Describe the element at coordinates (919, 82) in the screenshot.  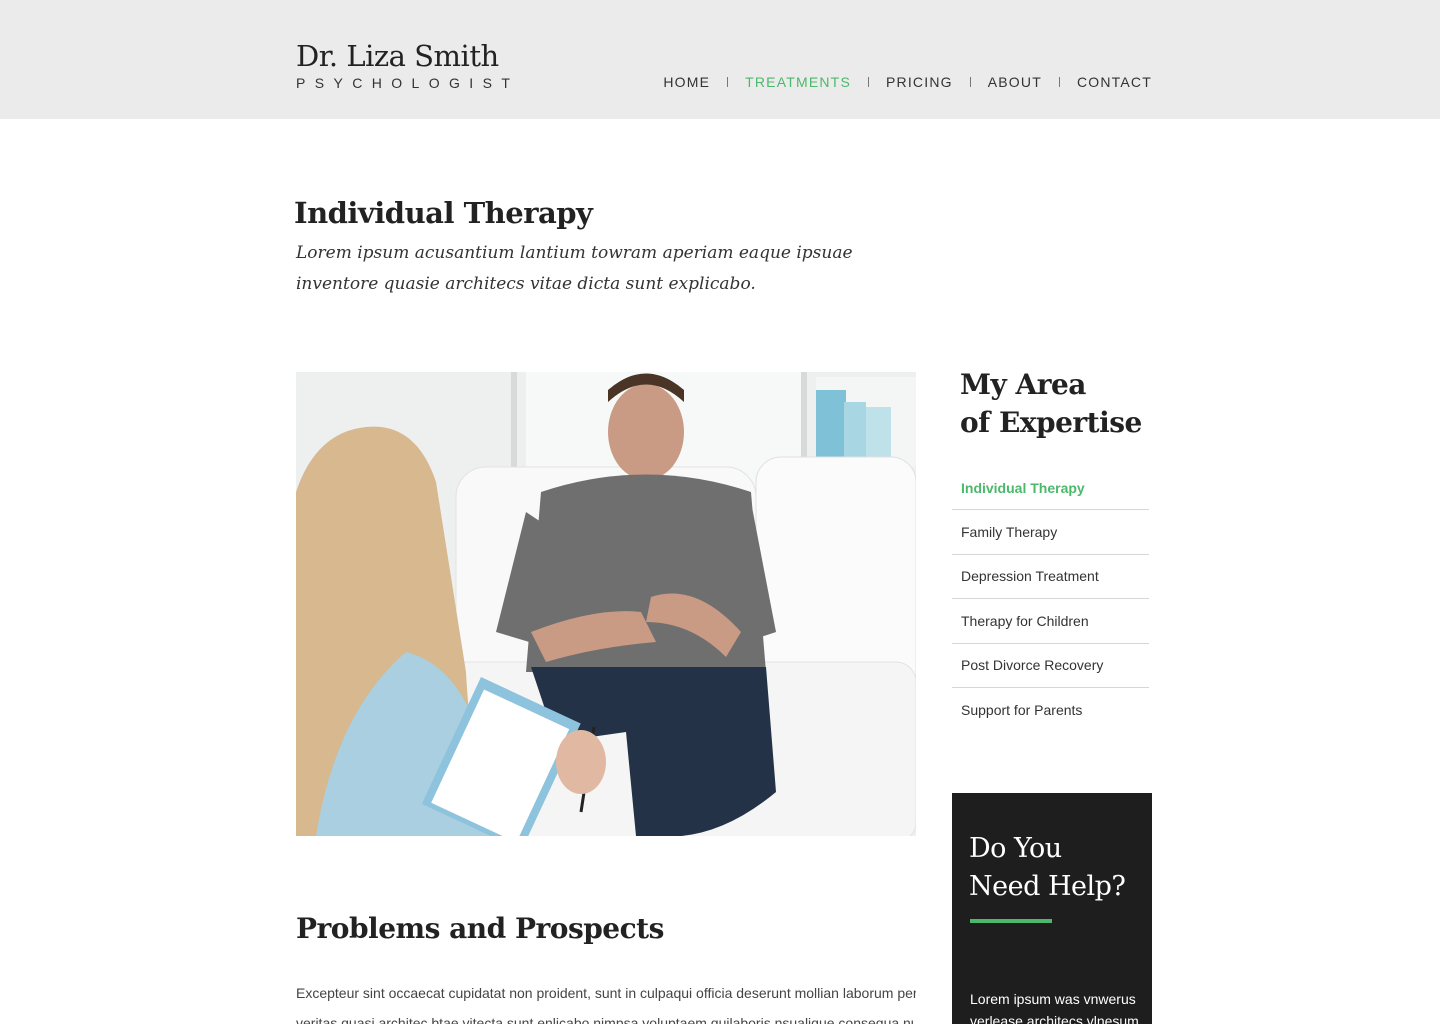
I see `nav-pricing: PRICING` at that location.